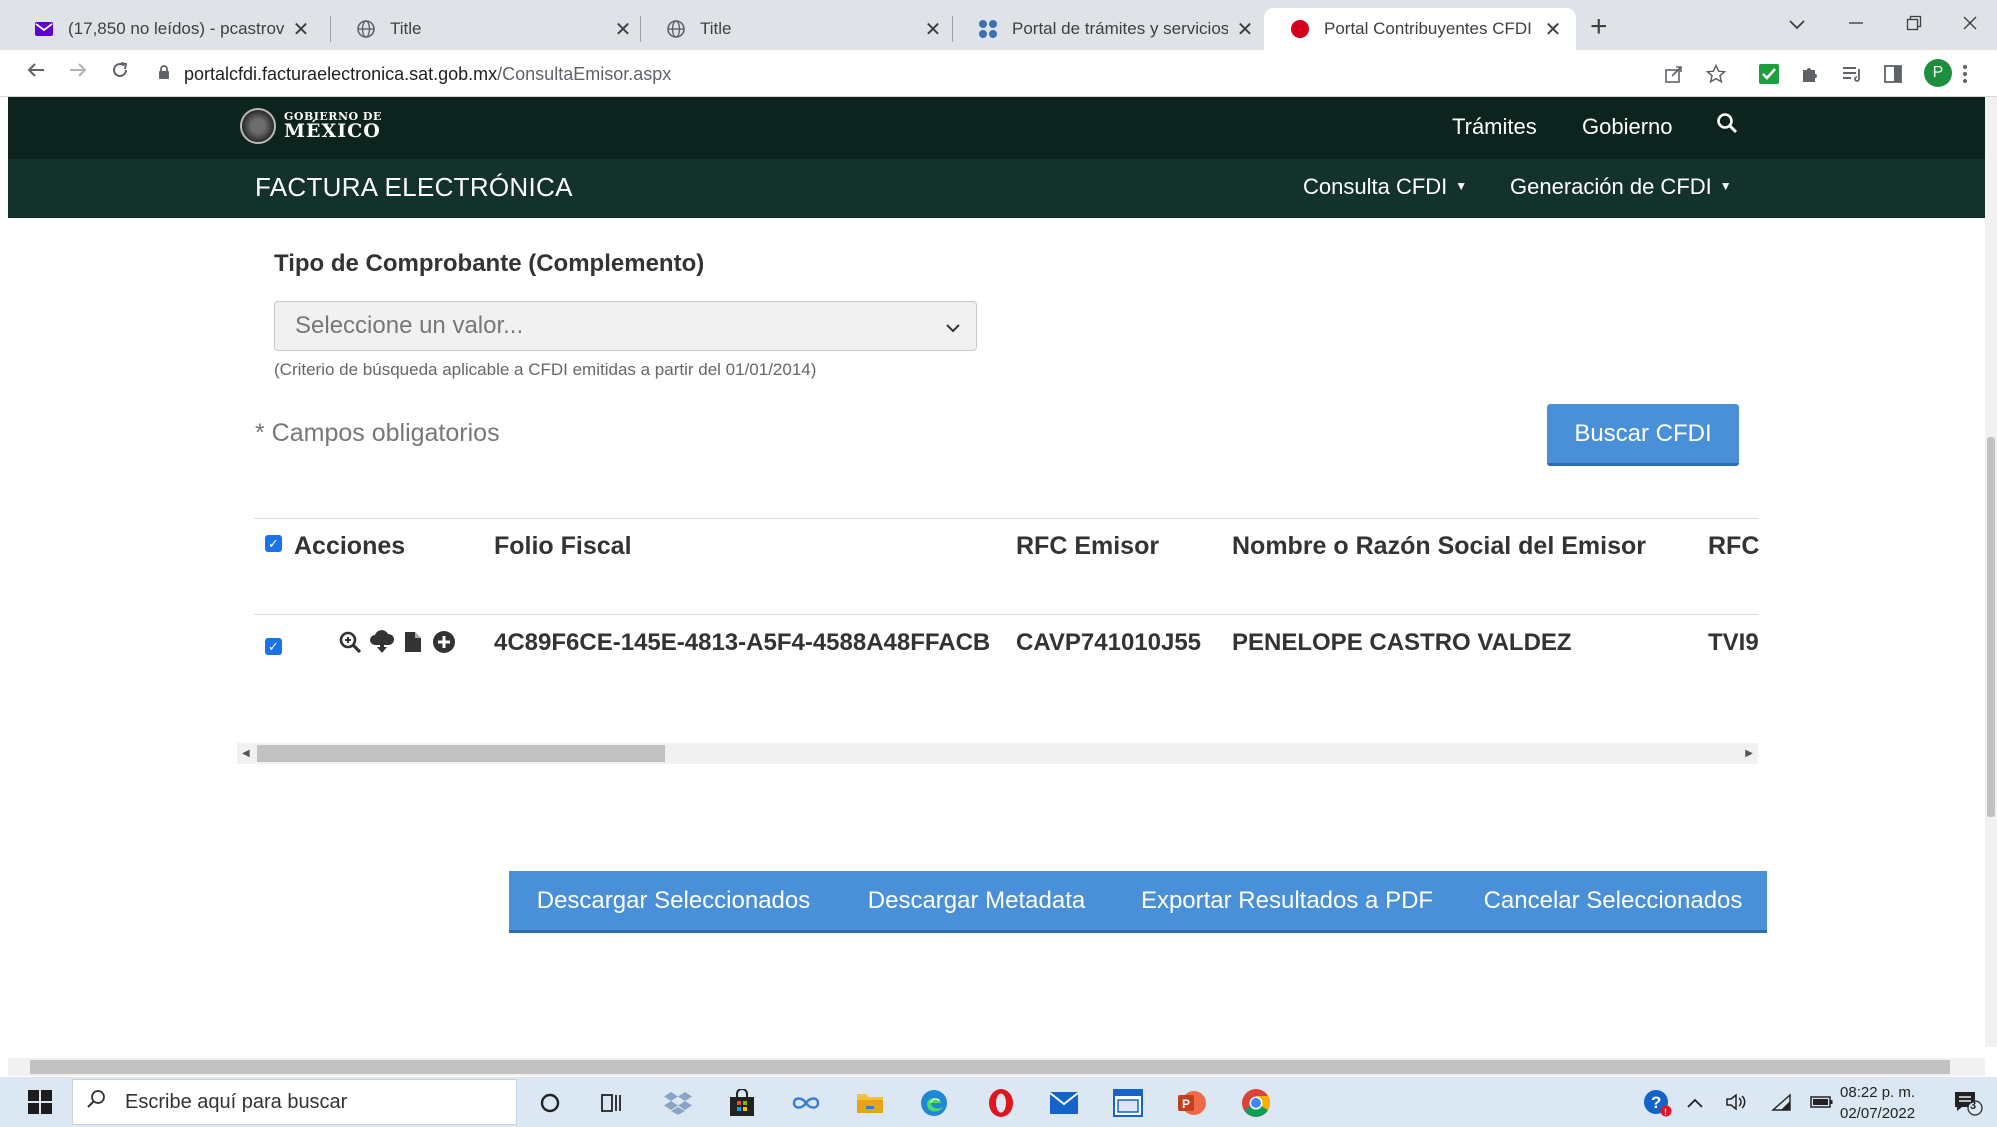 This screenshot has height=1127, width=1997. Describe the element at coordinates (1856, 25) in the screenshot. I see `minimize-icon` at that location.